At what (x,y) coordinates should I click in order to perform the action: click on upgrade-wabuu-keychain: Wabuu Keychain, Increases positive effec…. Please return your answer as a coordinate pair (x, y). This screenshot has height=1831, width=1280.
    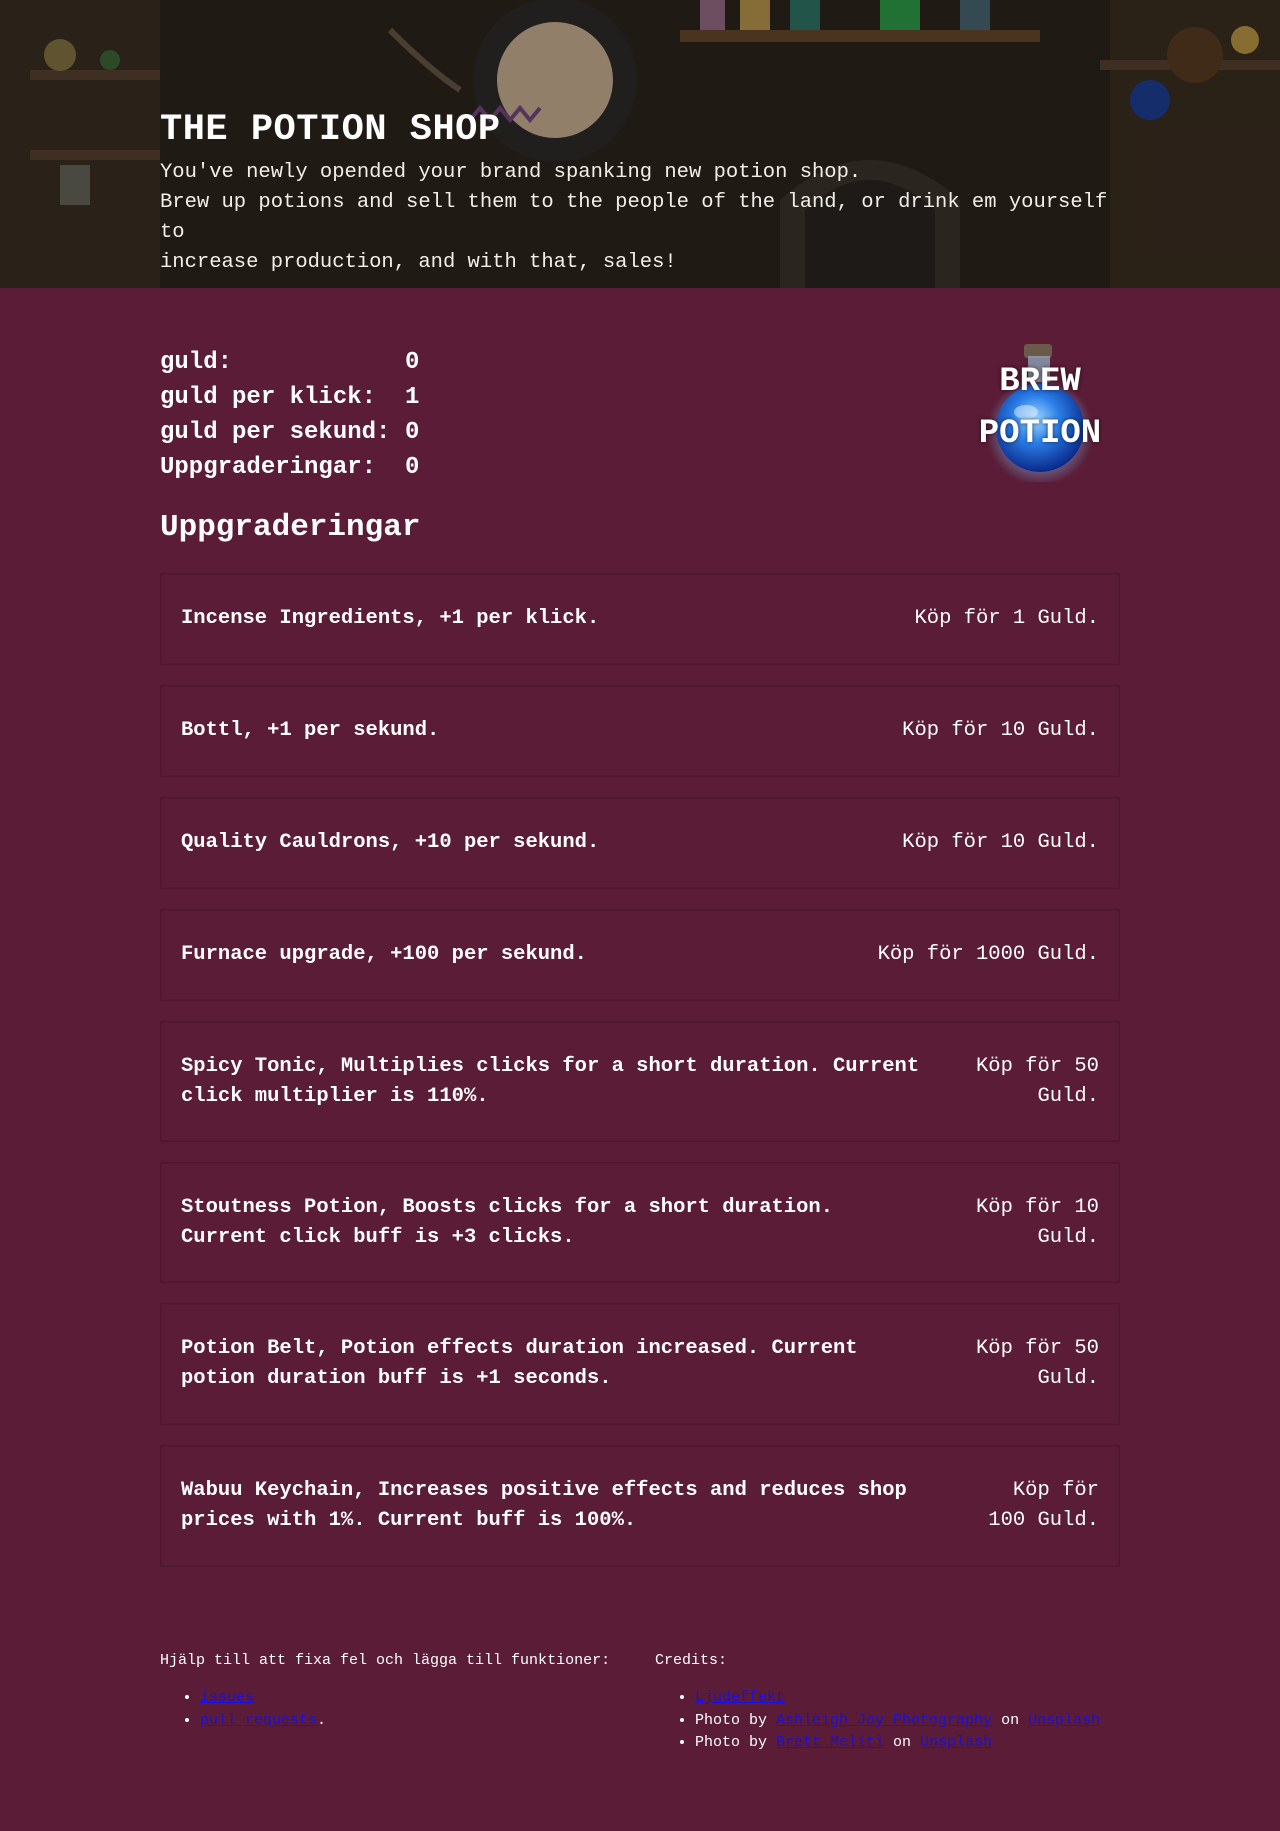
    Looking at the image, I should click on (640, 1506).